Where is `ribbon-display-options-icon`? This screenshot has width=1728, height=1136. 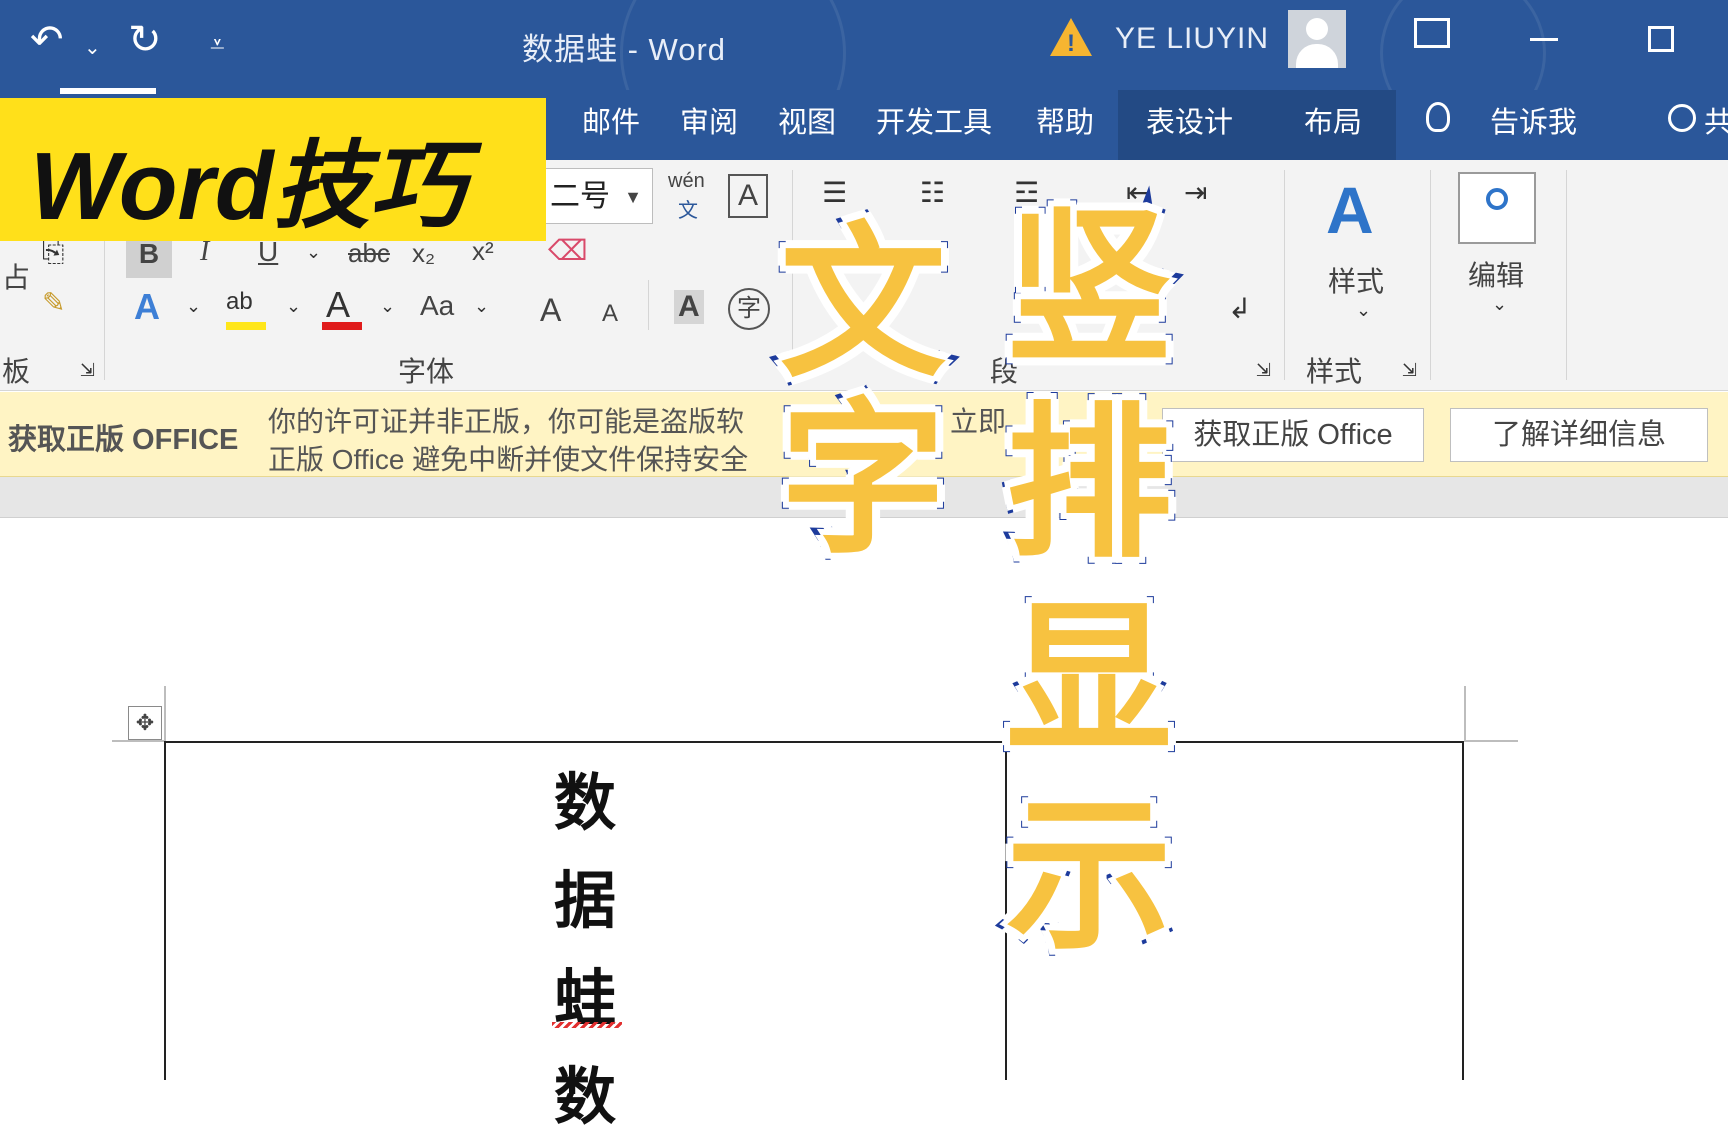 ribbon-display-options-icon is located at coordinates (1432, 33).